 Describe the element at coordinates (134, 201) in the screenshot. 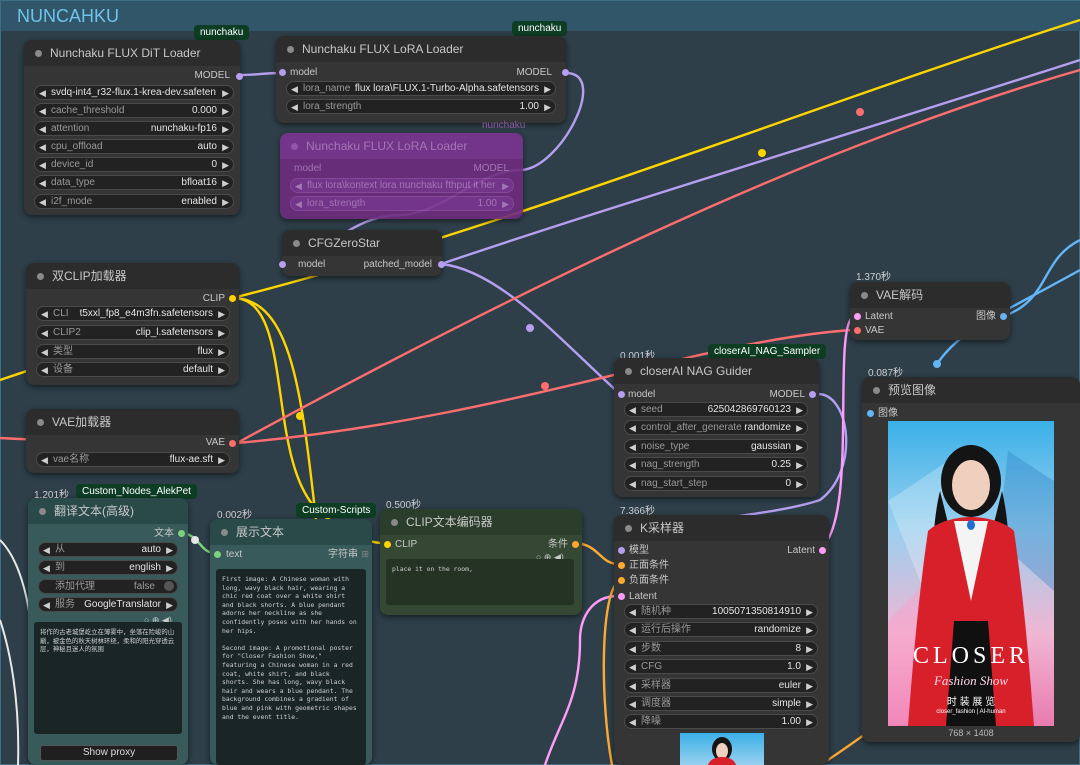

I see `dit-widget-6: ◀ i2f_mode enabled ▶` at that location.